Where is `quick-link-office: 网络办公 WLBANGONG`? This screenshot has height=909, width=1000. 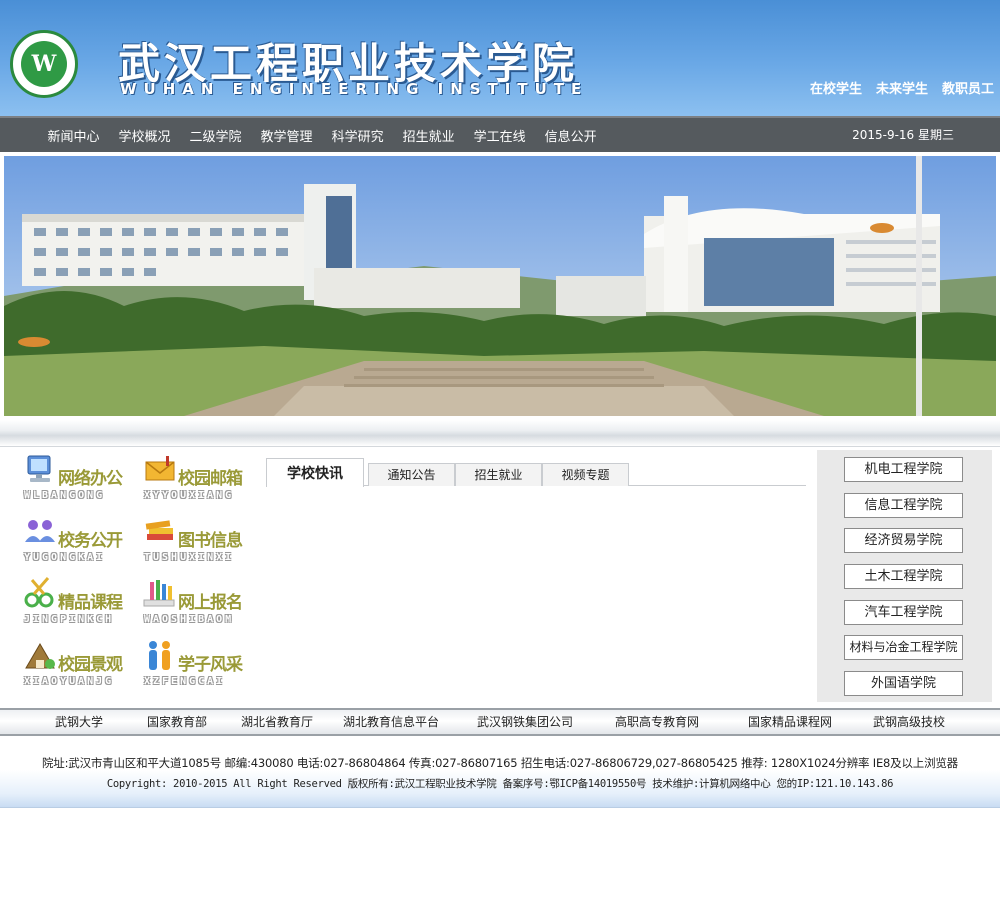 quick-link-office: 网络办公 WLBANGONG is located at coordinates (64, 481).